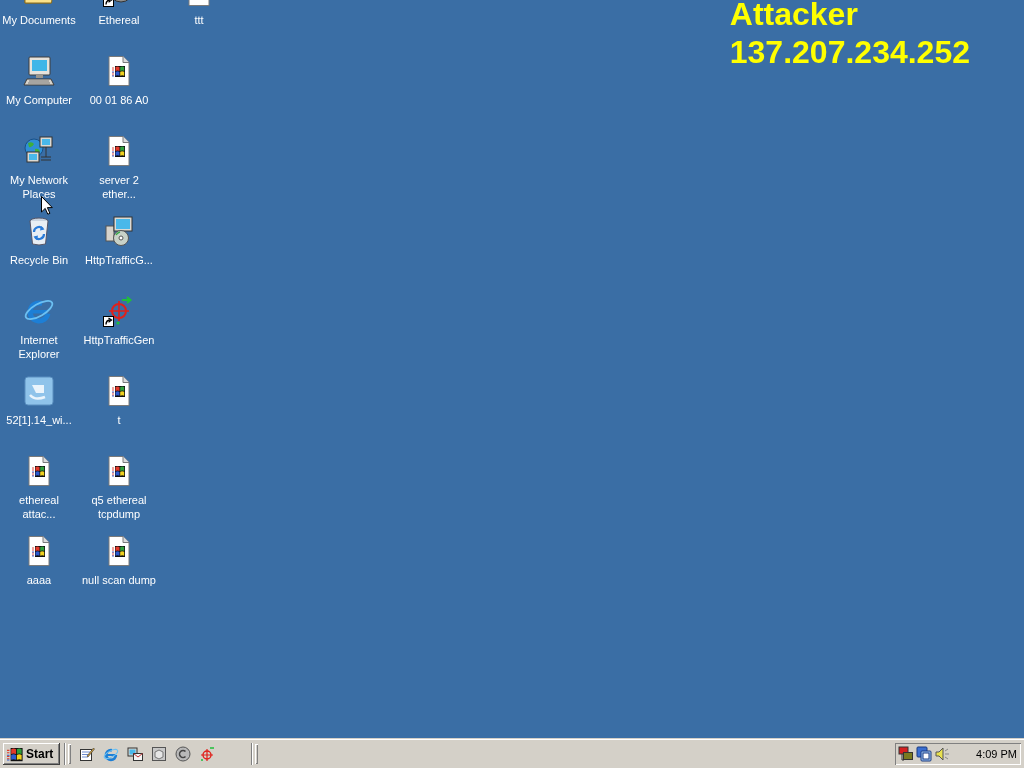  What do you see at coordinates (119, 401) in the screenshot?
I see `desktop-item: t` at bounding box center [119, 401].